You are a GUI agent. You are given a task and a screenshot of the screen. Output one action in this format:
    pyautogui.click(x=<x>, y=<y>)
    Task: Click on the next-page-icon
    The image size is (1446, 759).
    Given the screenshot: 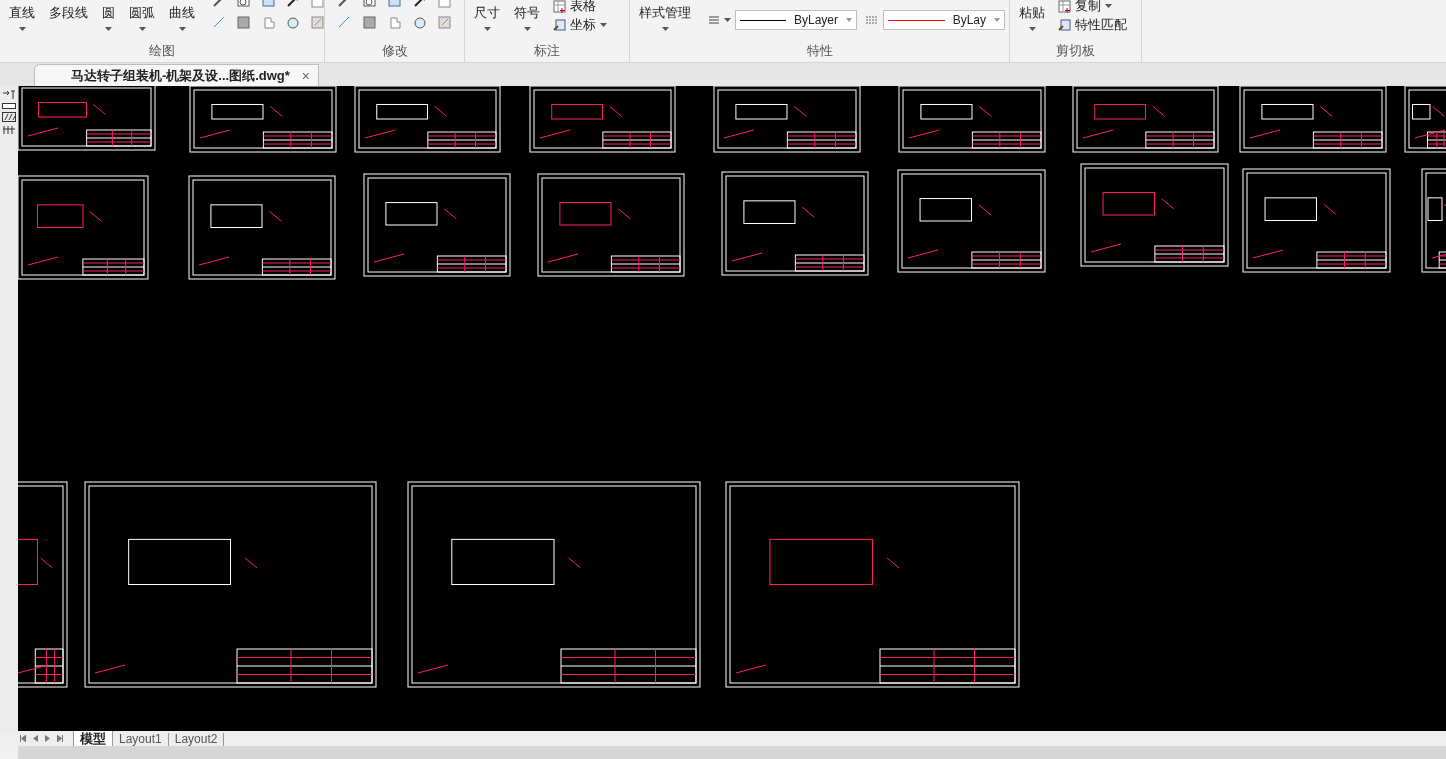 What is the action you would take?
    pyautogui.click(x=47, y=738)
    